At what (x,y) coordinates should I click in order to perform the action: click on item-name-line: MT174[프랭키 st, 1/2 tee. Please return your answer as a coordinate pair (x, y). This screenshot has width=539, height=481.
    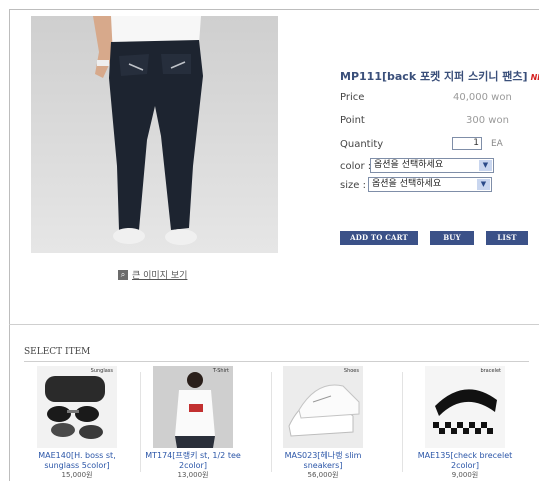
    Looking at the image, I should click on (193, 455).